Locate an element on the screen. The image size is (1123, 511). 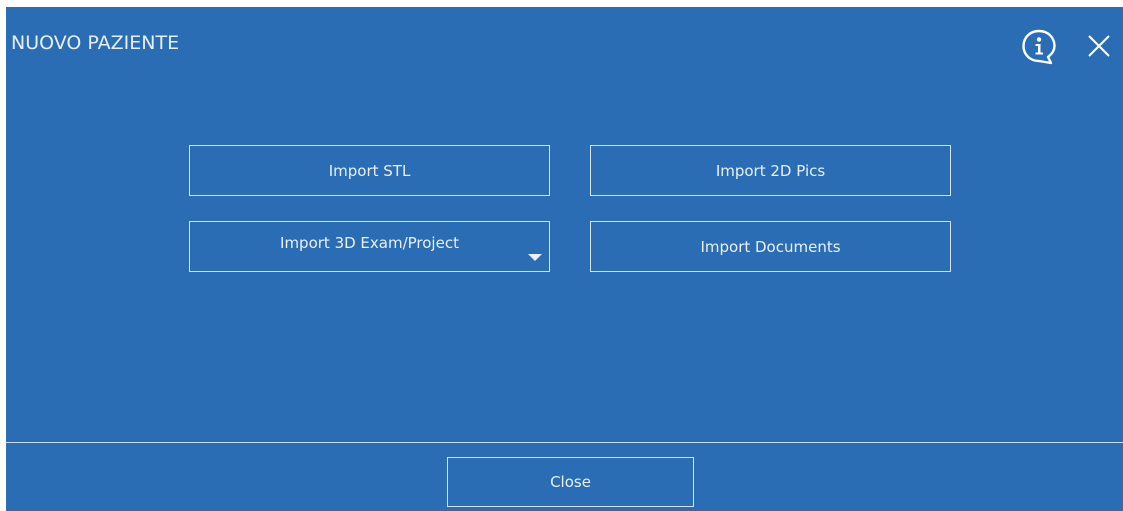
import-stl-button: Import STL is located at coordinates (369, 170).